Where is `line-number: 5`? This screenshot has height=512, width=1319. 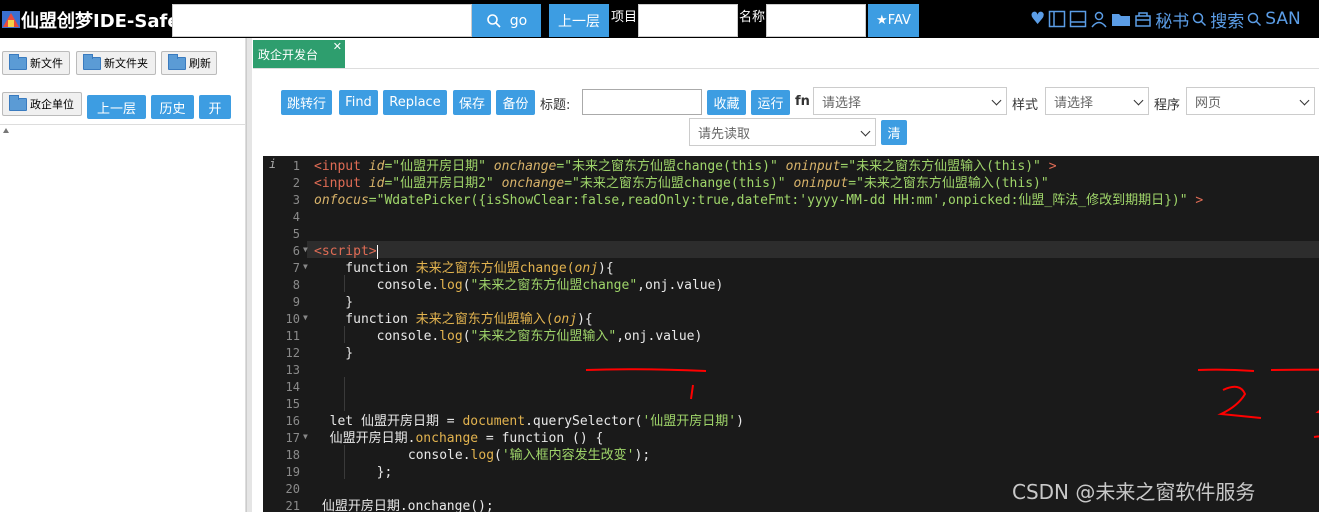 line-number: 5 is located at coordinates (296, 234).